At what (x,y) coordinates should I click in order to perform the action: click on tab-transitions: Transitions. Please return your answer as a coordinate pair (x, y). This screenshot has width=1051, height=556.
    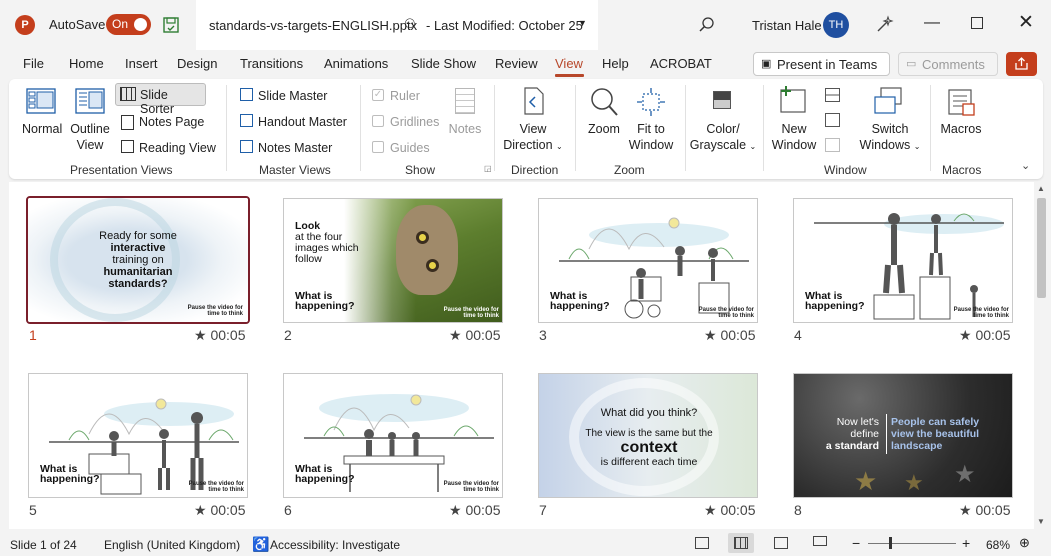
    Looking at the image, I should click on (271, 63).